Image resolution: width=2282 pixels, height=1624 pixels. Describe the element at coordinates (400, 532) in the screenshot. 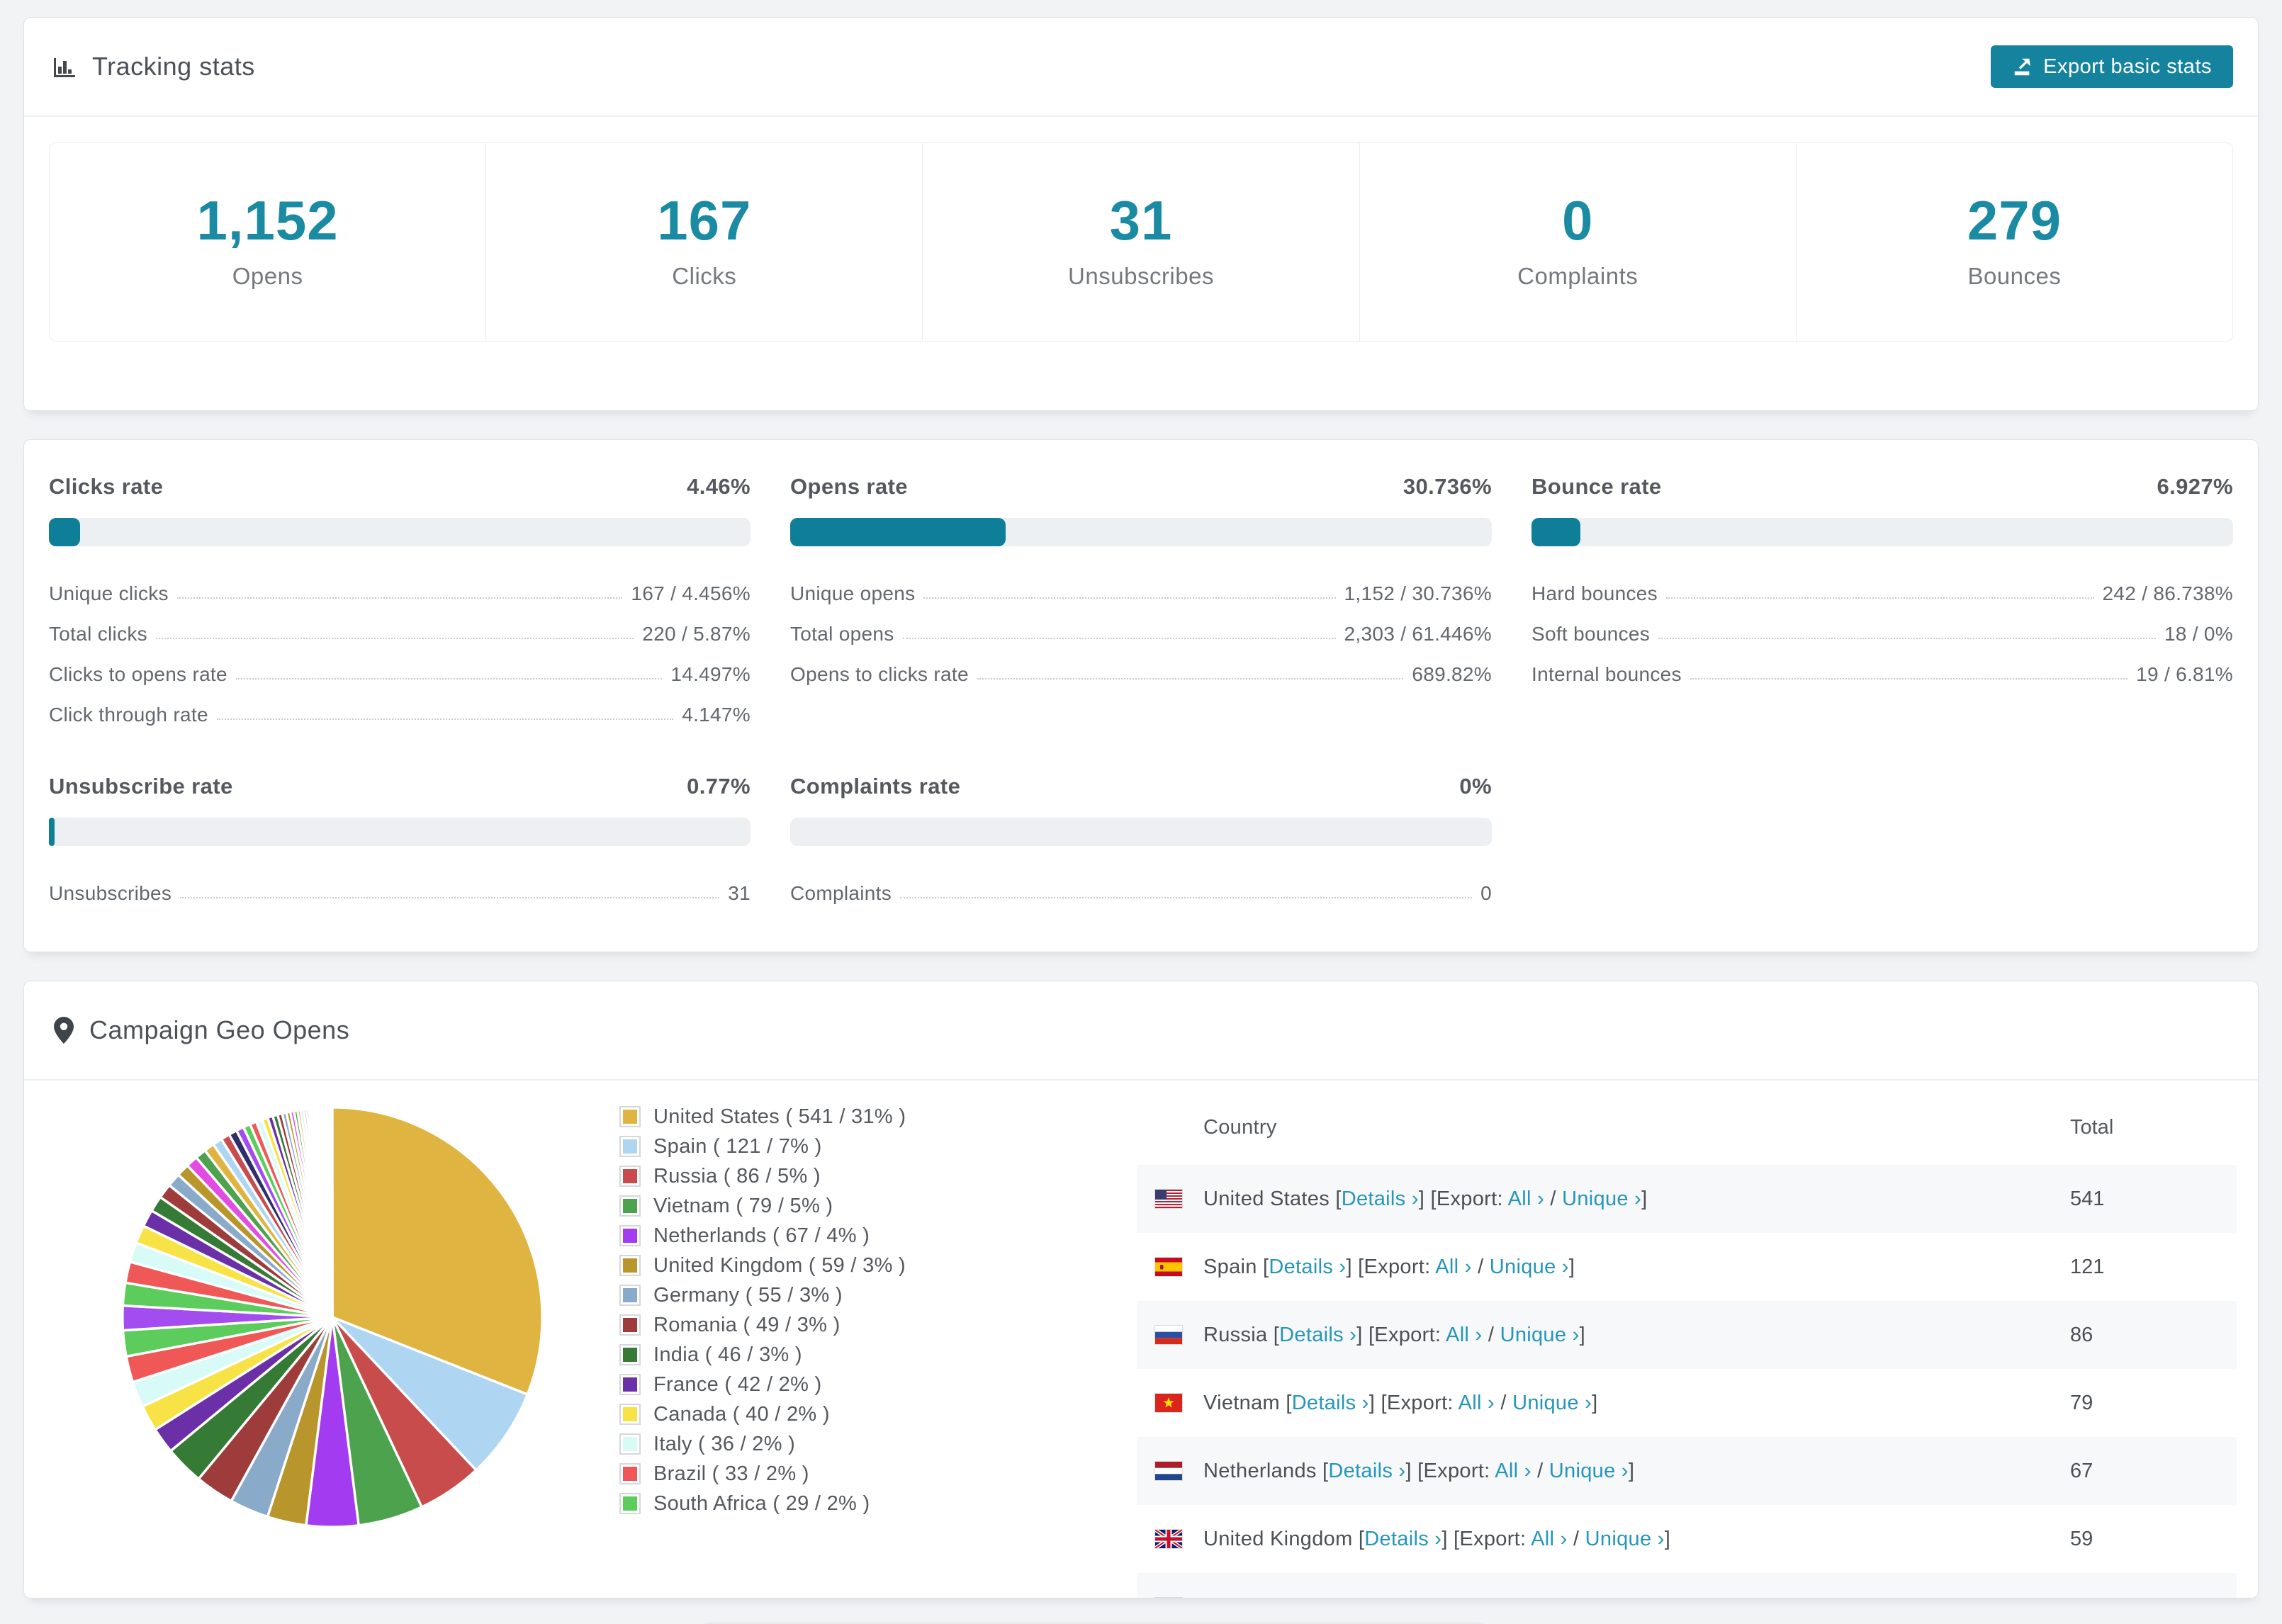

I see `rate-progressbar-clicks-rate` at that location.